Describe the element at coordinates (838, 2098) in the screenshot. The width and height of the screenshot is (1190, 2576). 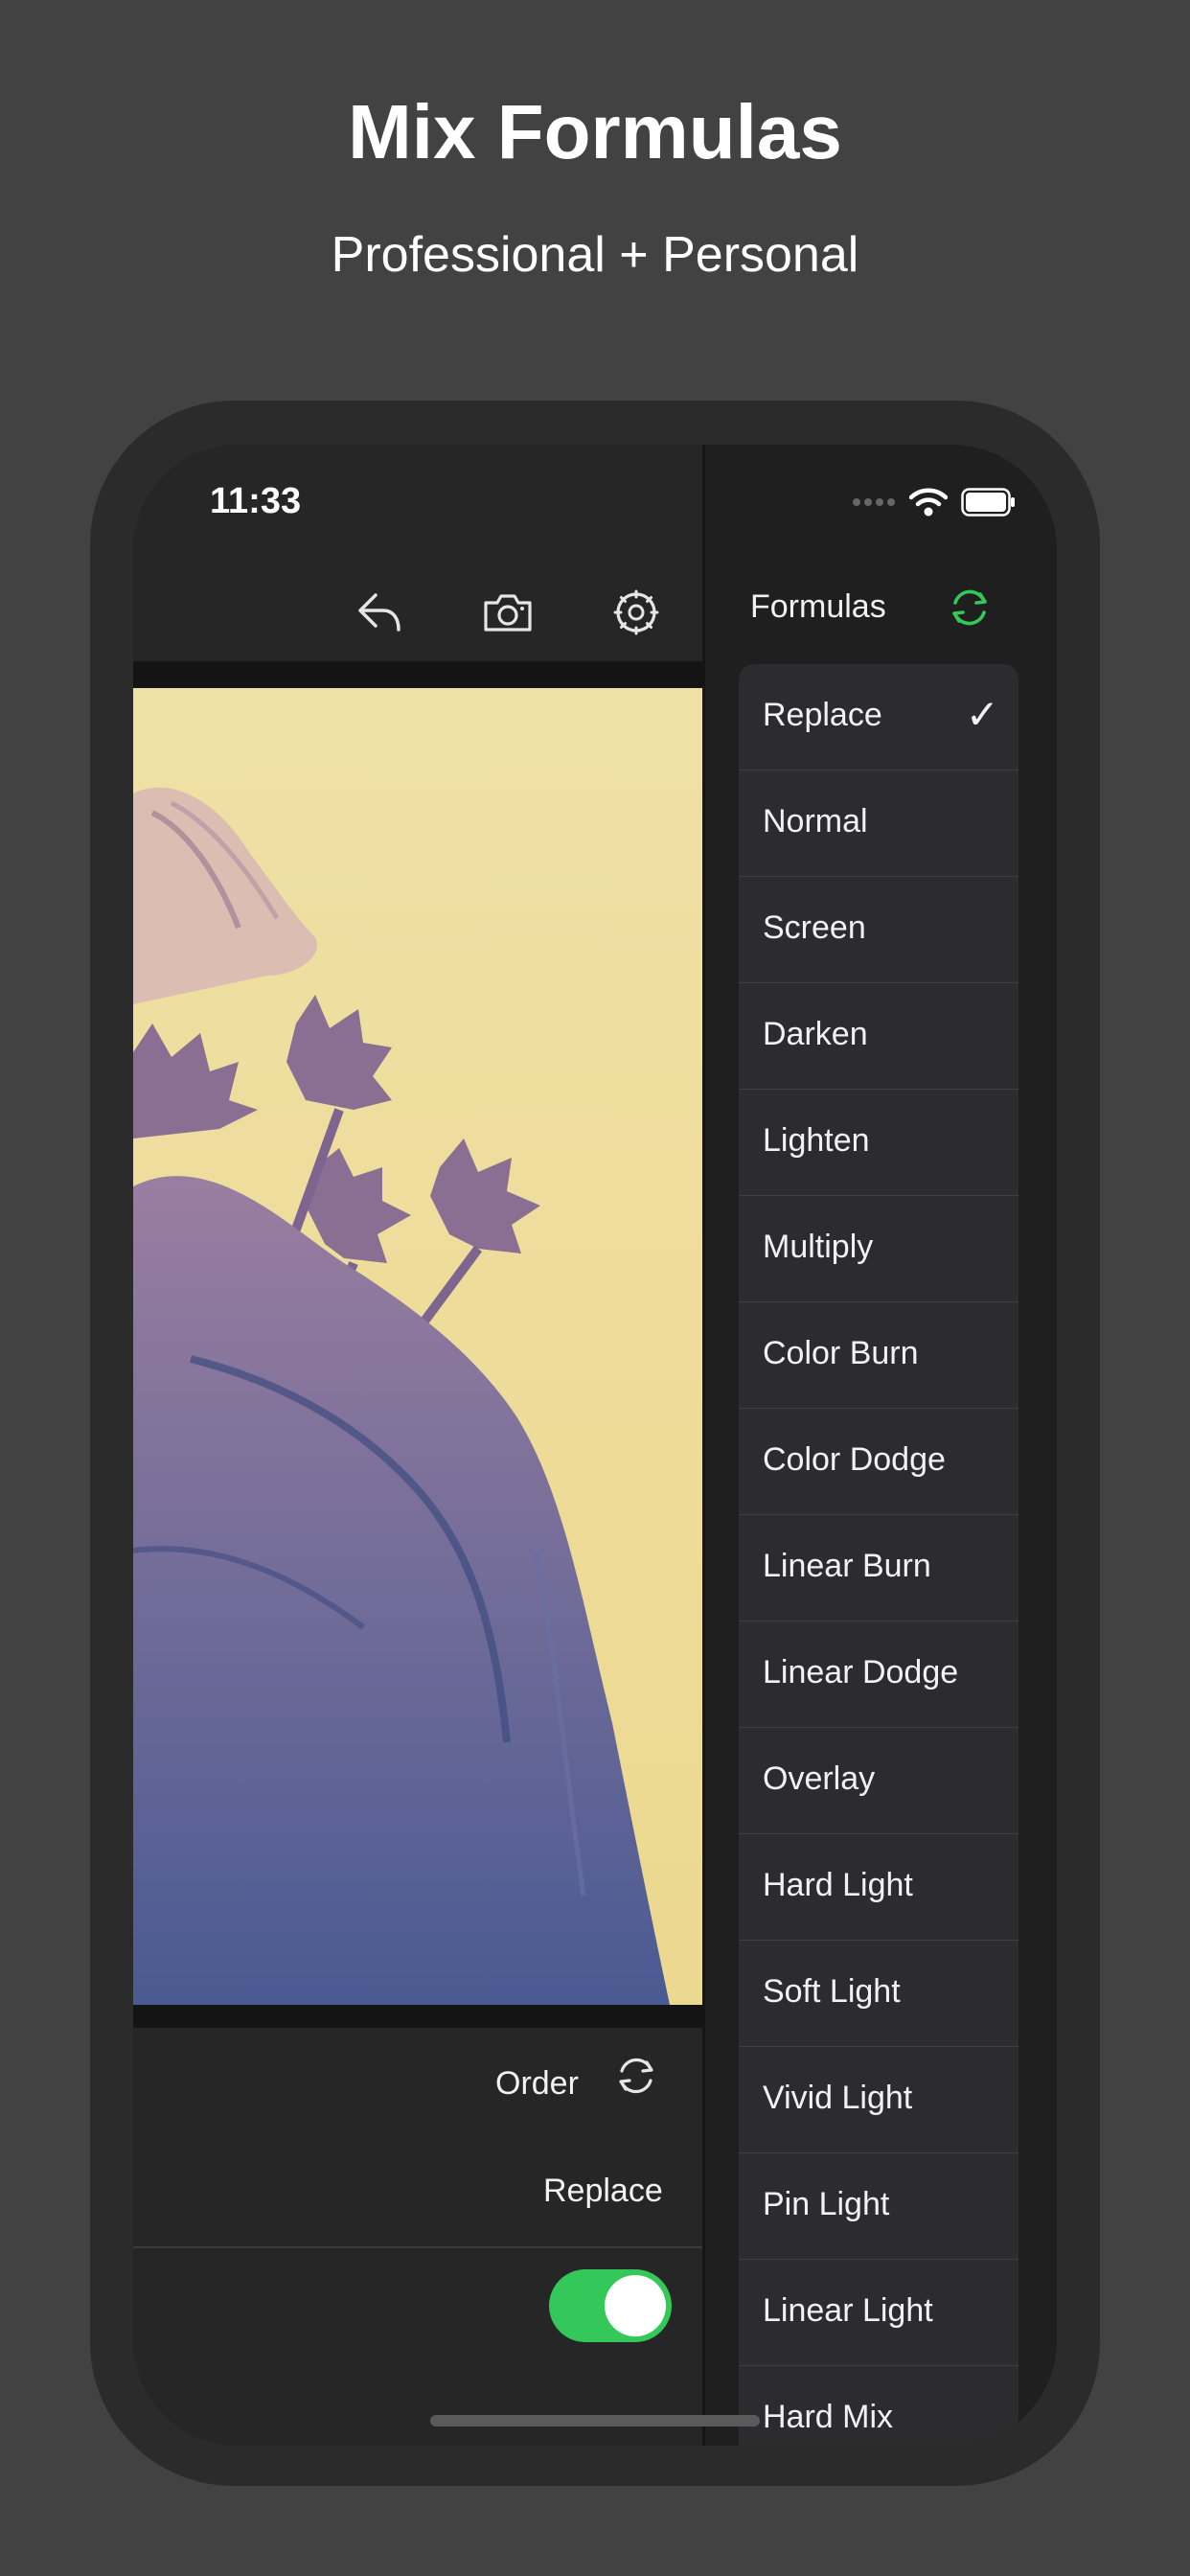
I see `formula-item-label: Vivid Light` at that location.